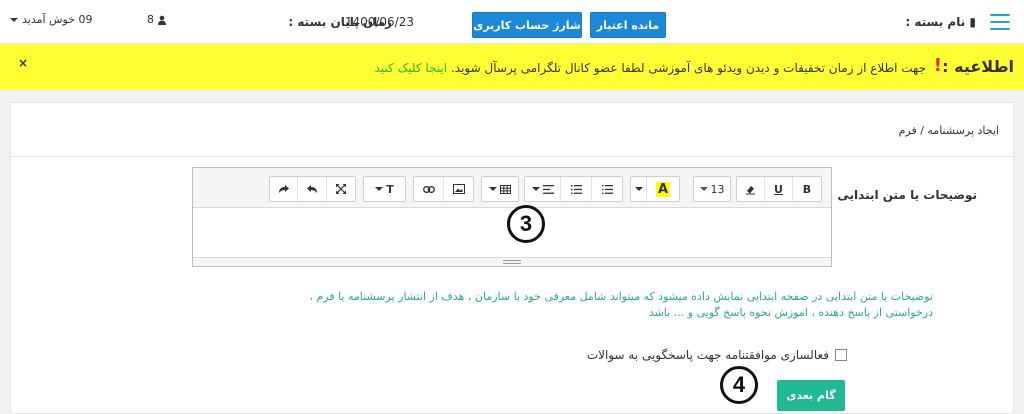 This screenshot has width=1024, height=414. Describe the element at coordinates (811, 395) in the screenshot. I see `next-step-button: گام بعدی` at that location.